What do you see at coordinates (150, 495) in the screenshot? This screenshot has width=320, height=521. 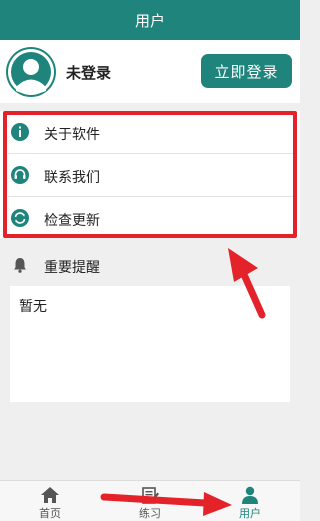 I see `edit-icon` at bounding box center [150, 495].